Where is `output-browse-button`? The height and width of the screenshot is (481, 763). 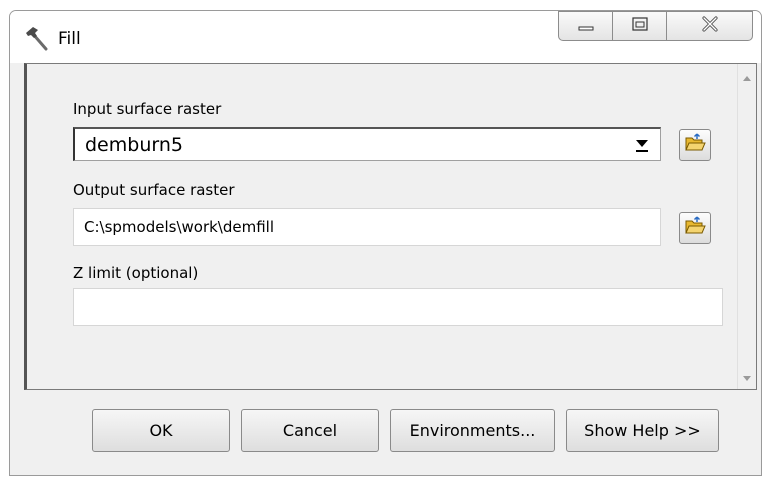
output-browse-button is located at coordinates (695, 228).